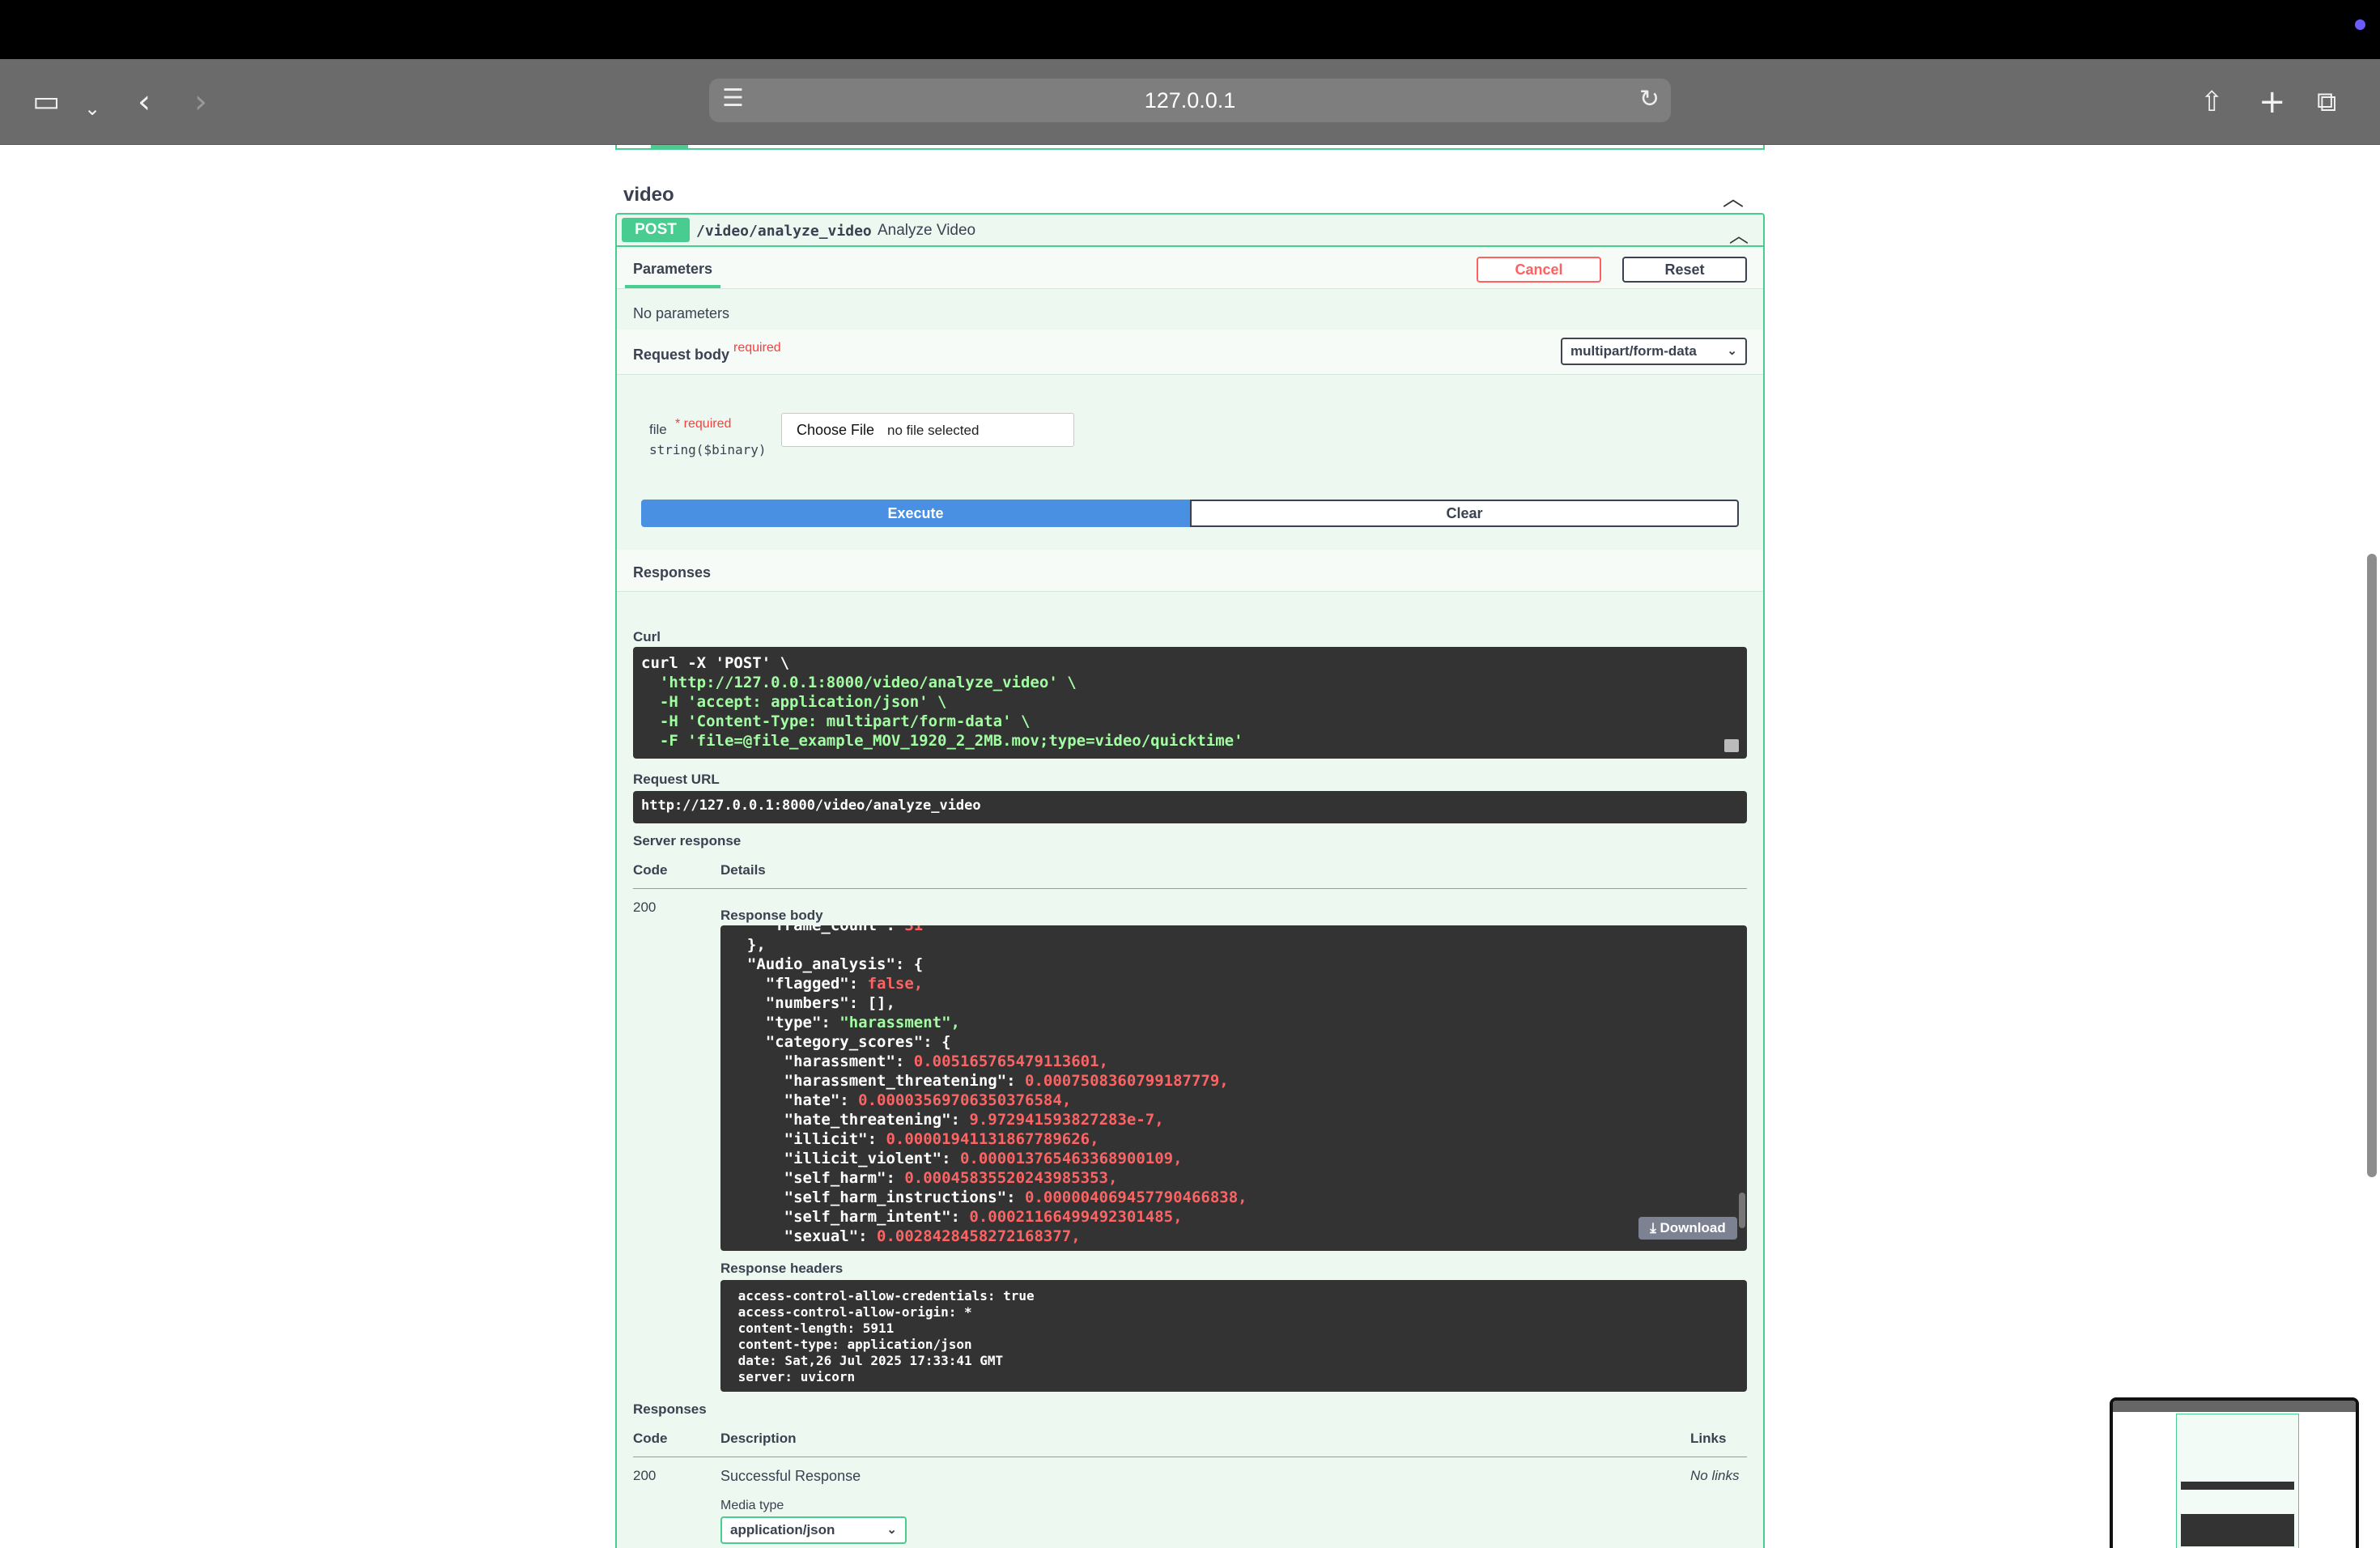 The height and width of the screenshot is (1548, 2380). I want to click on media-type-select: application/json ⌄, so click(814, 1530).